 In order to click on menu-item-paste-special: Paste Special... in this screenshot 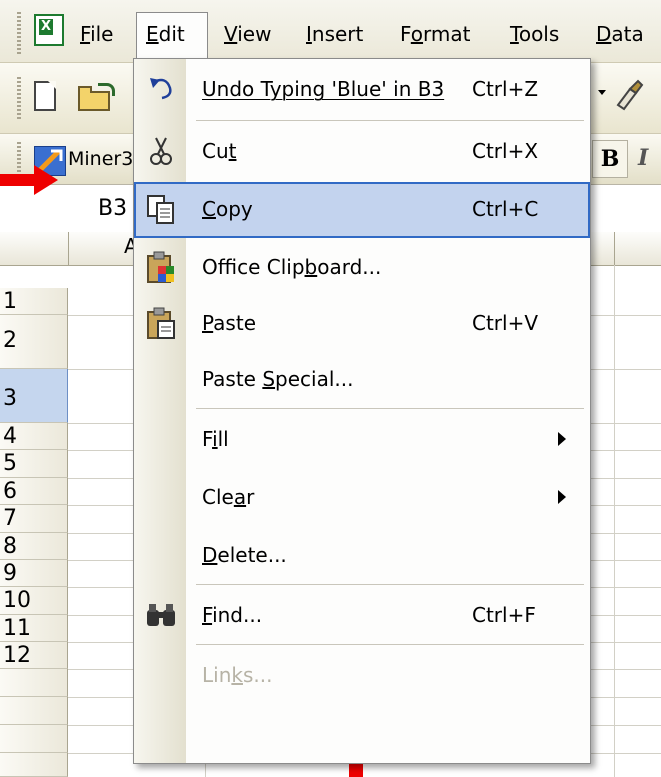, I will do `click(362, 380)`.